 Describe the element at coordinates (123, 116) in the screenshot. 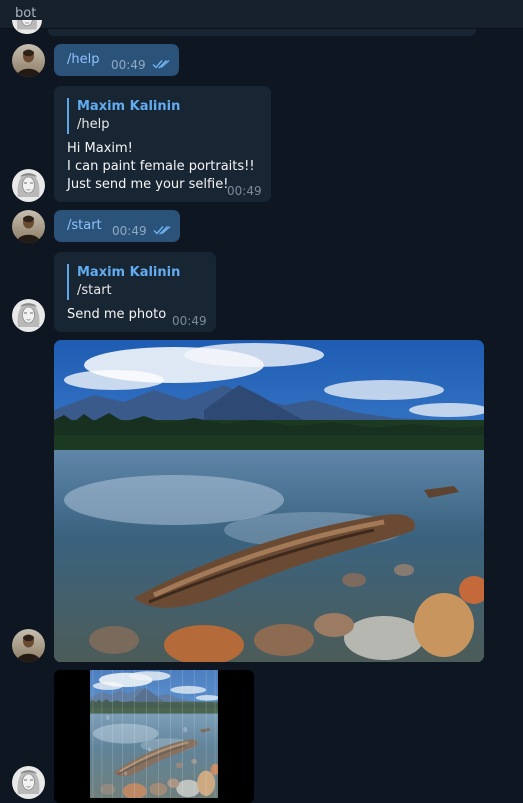

I see `reply-quote: Maxim Kalinin /help` at that location.